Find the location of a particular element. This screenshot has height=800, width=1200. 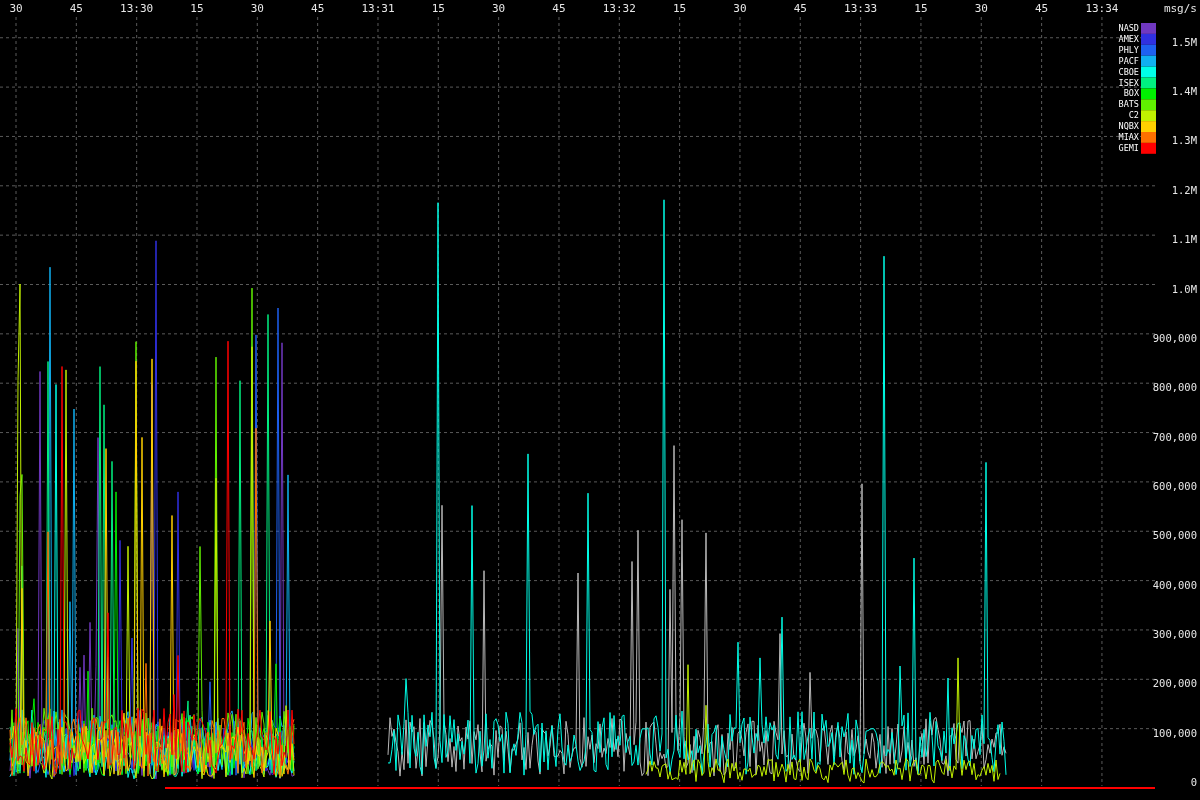

legend-label: NQBX is located at coordinates (1128, 126).